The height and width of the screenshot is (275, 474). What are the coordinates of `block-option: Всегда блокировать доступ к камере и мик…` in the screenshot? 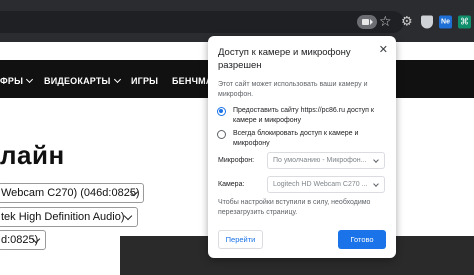 It's located at (300, 139).